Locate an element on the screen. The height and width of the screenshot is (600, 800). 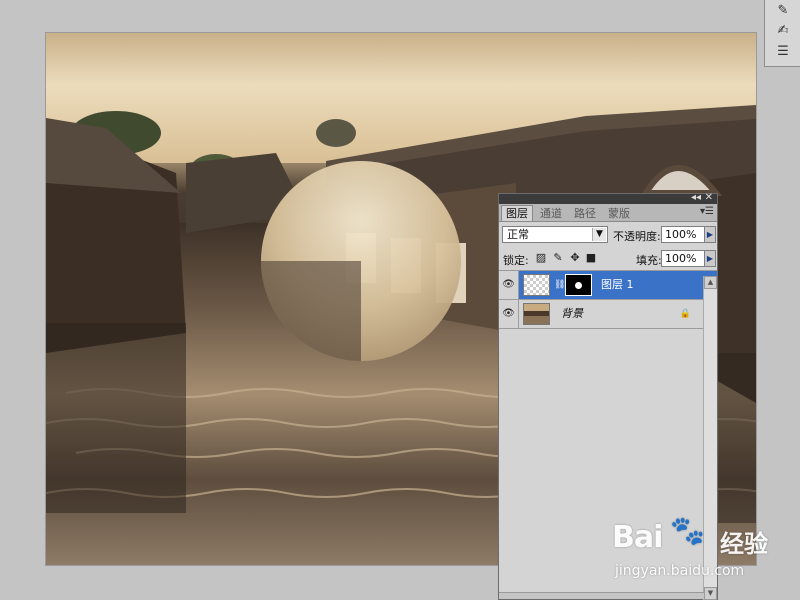
layer-name: 背景 is located at coordinates (572, 314).